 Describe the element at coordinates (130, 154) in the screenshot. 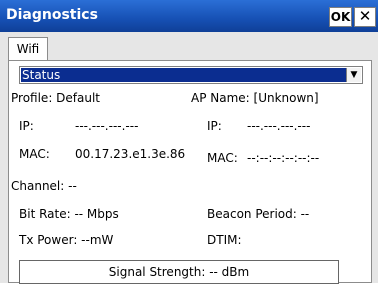

I see `mac-left-value: 00.17.23.e1.3e.86` at that location.